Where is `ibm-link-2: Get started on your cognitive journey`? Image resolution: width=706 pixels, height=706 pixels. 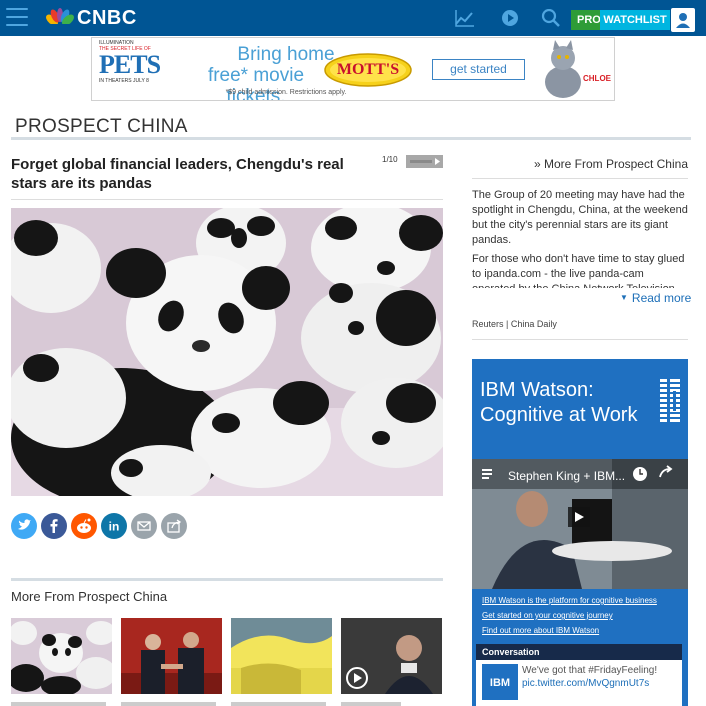 ibm-link-2: Get started on your cognitive journey is located at coordinates (582, 615).